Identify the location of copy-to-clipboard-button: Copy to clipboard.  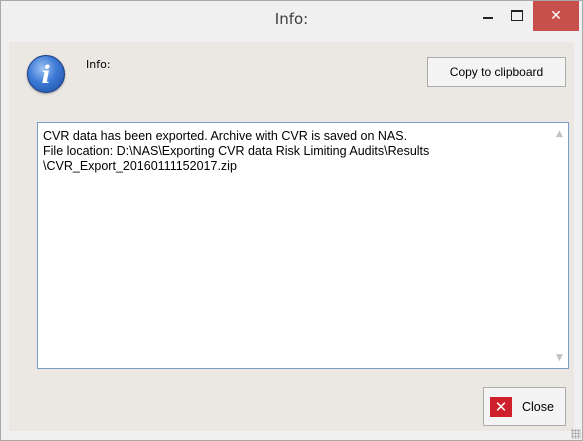
(496, 72).